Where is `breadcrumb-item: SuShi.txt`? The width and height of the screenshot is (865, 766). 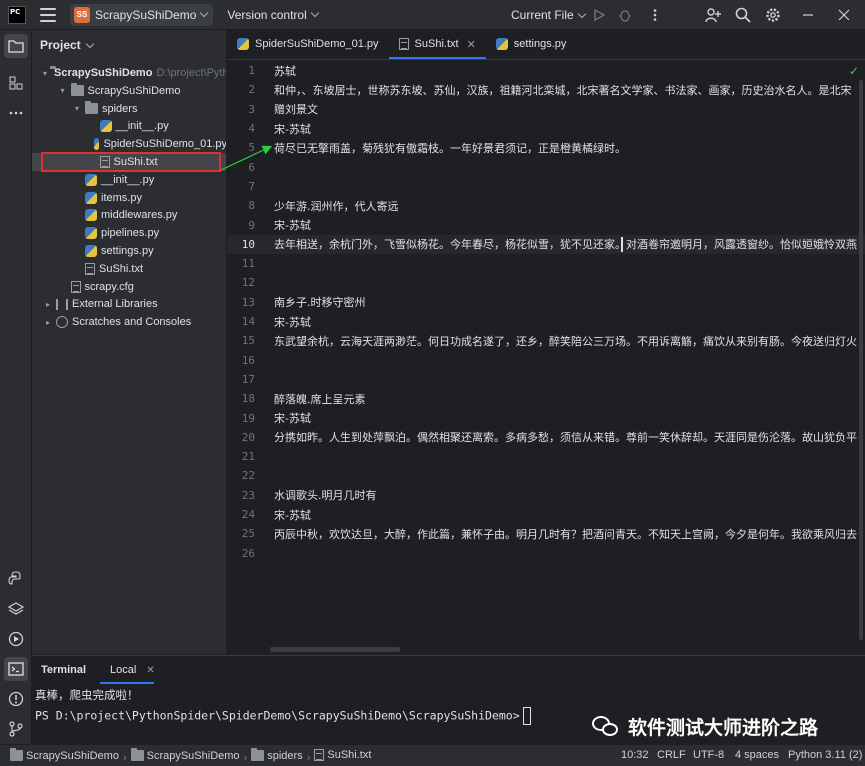
breadcrumb-item: SuShi.txt is located at coordinates (342, 755).